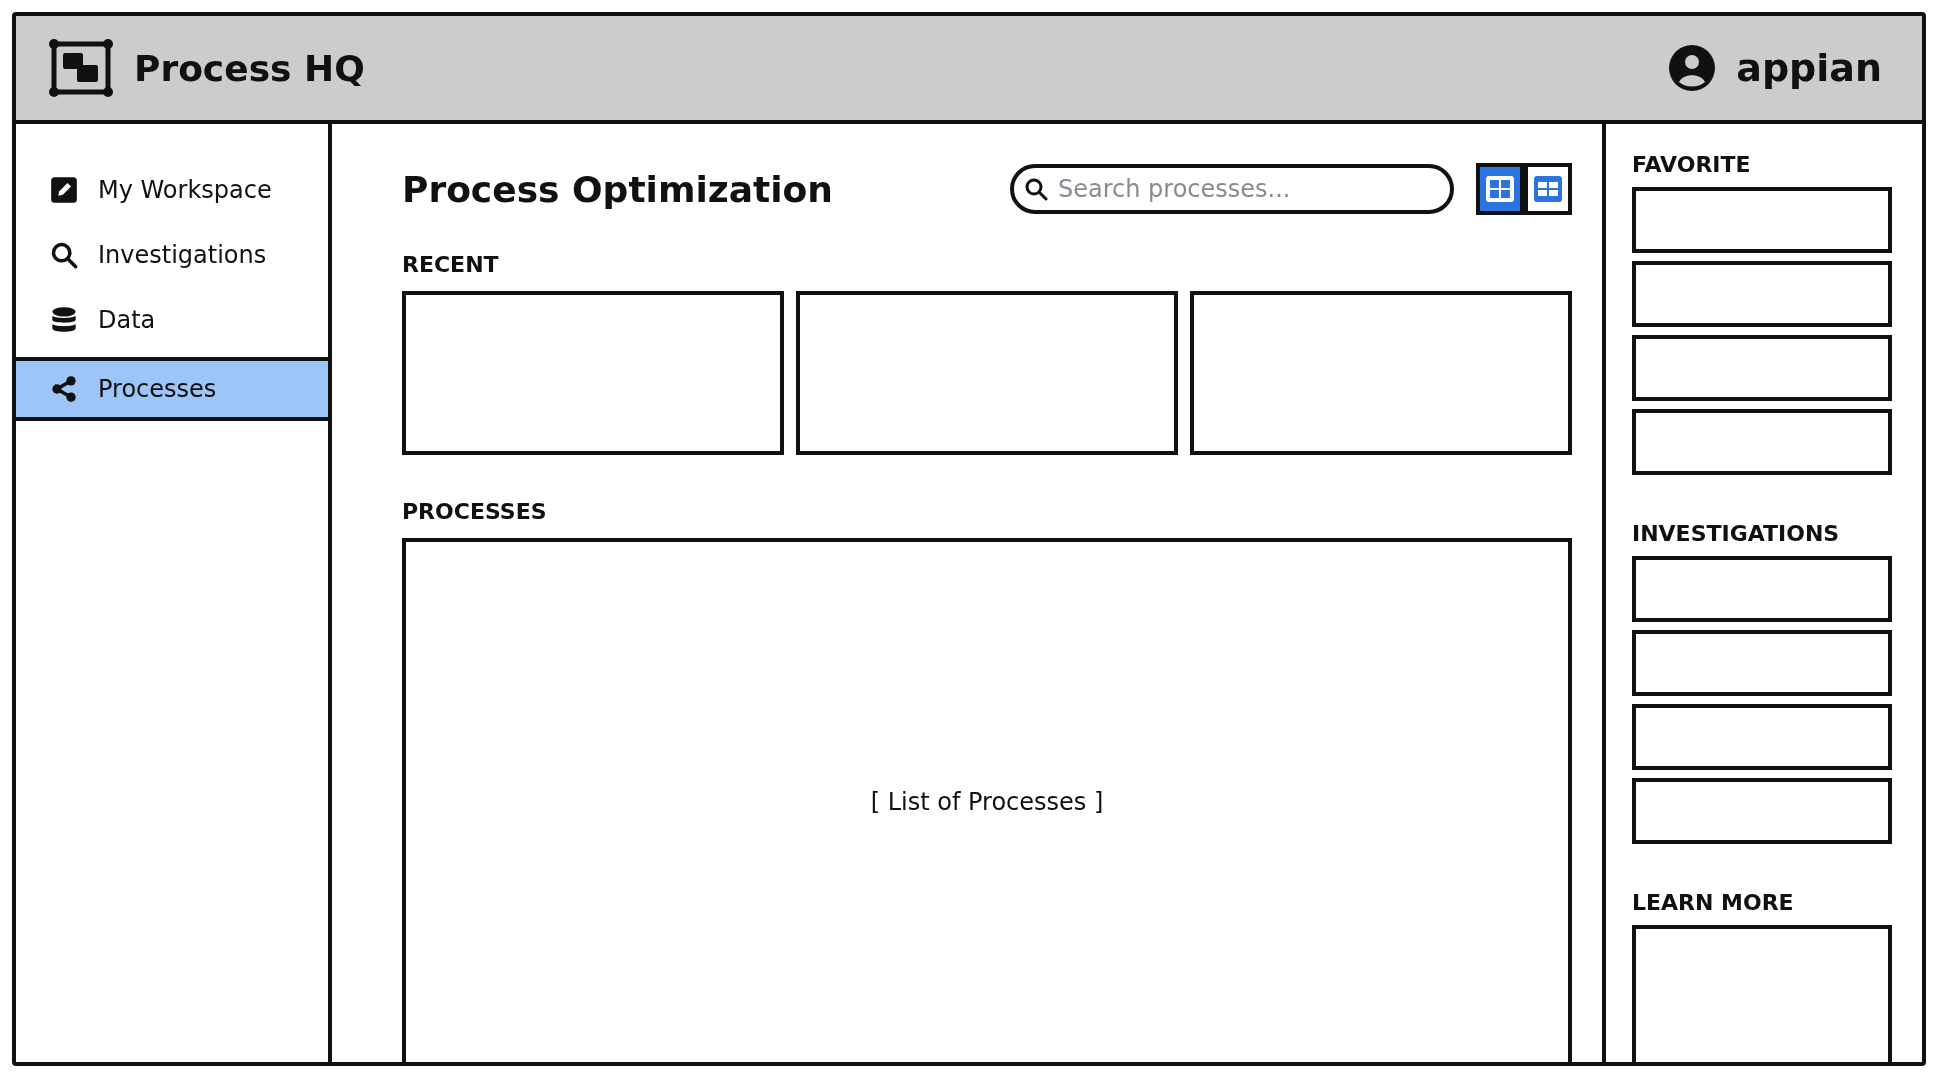  Describe the element at coordinates (1809, 68) in the screenshot. I see `brand-name: appian` at that location.